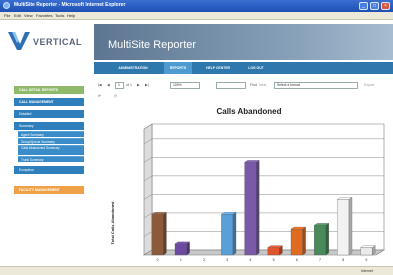  I want to click on last-page-icon: ▶|, so click(147, 85).